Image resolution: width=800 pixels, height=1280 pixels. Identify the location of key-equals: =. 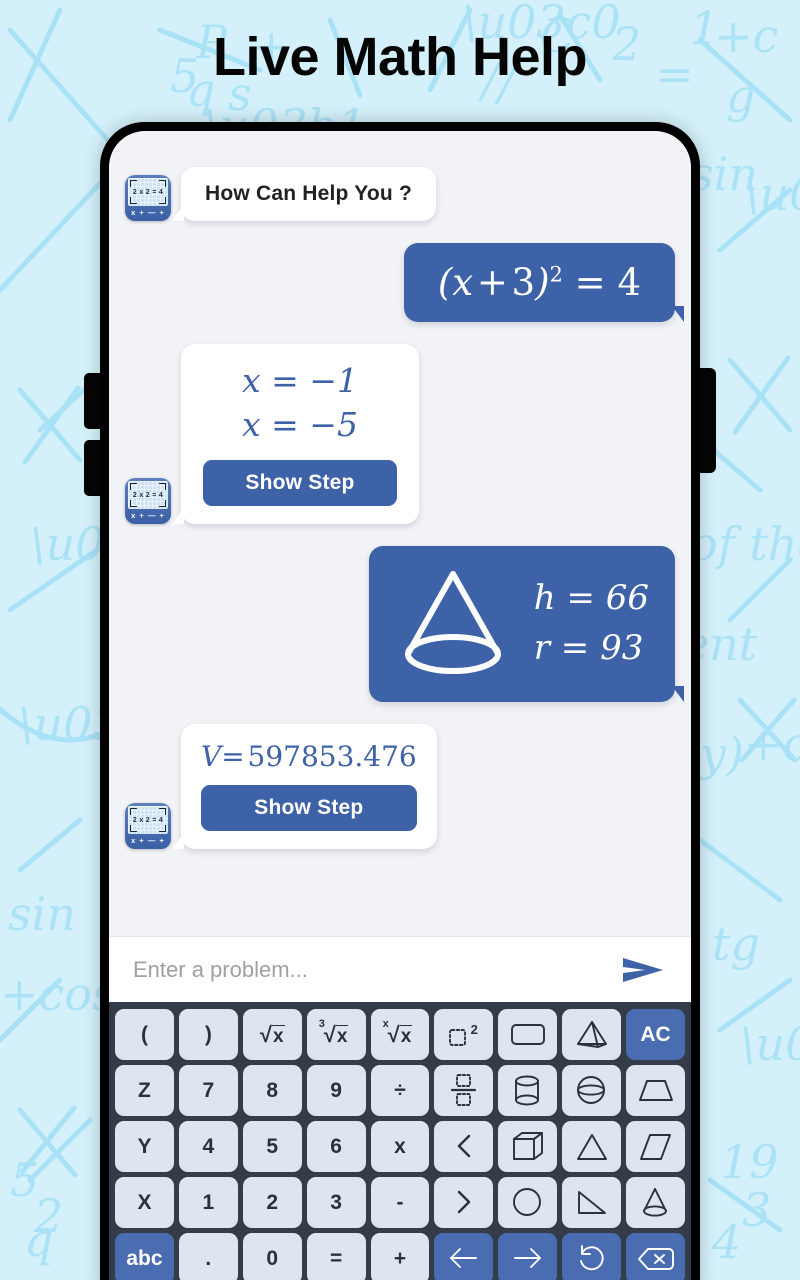
(336, 1256).